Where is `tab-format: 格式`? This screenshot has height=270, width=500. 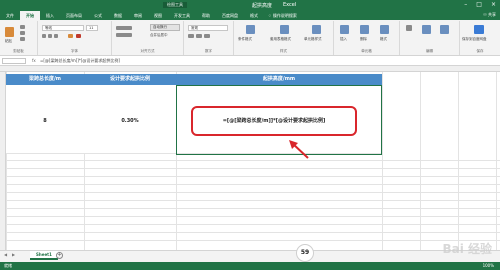 tab-format: 格式 is located at coordinates (254, 15).